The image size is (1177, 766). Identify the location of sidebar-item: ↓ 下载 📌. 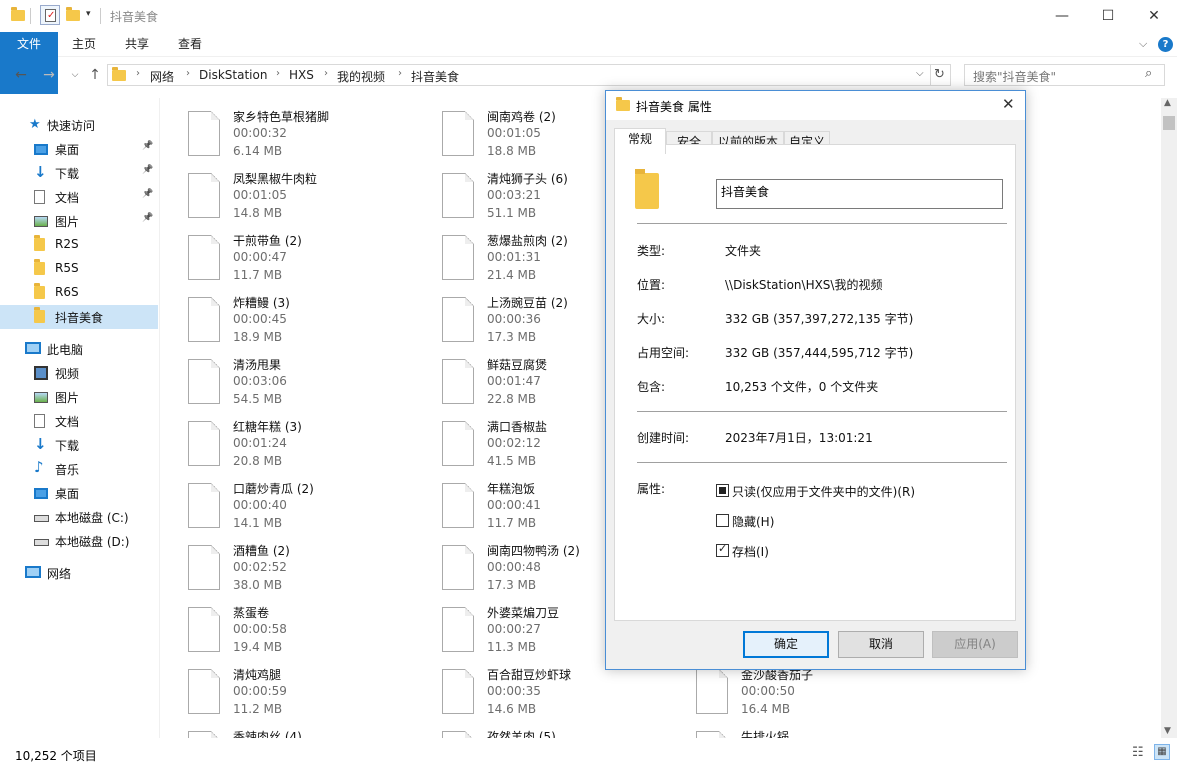
(79, 173).